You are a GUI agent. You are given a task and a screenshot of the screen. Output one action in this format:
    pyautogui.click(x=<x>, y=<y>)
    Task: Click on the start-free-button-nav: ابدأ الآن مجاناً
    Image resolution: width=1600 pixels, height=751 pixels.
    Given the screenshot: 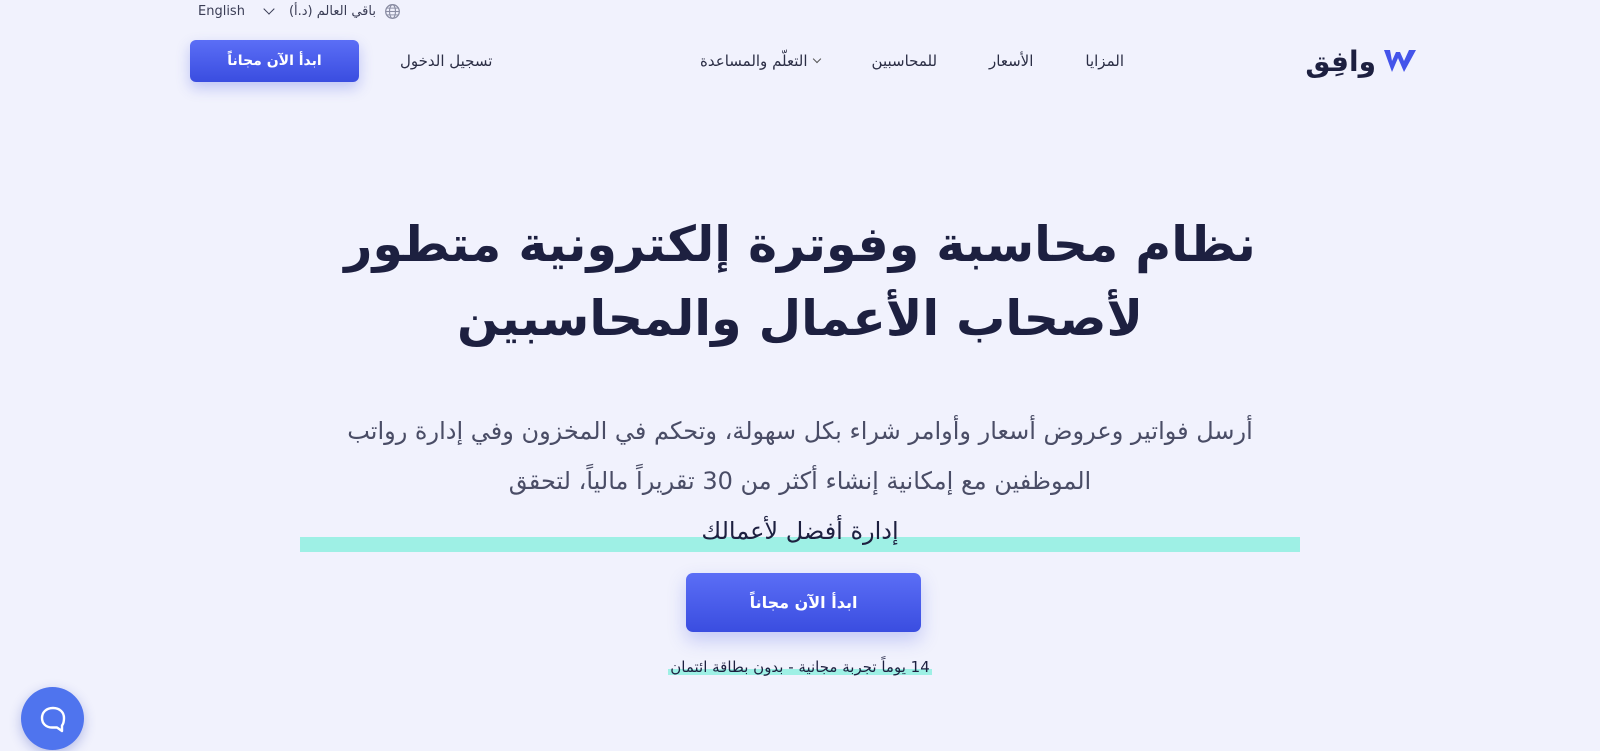 What is the action you would take?
    pyautogui.click(x=274, y=61)
    